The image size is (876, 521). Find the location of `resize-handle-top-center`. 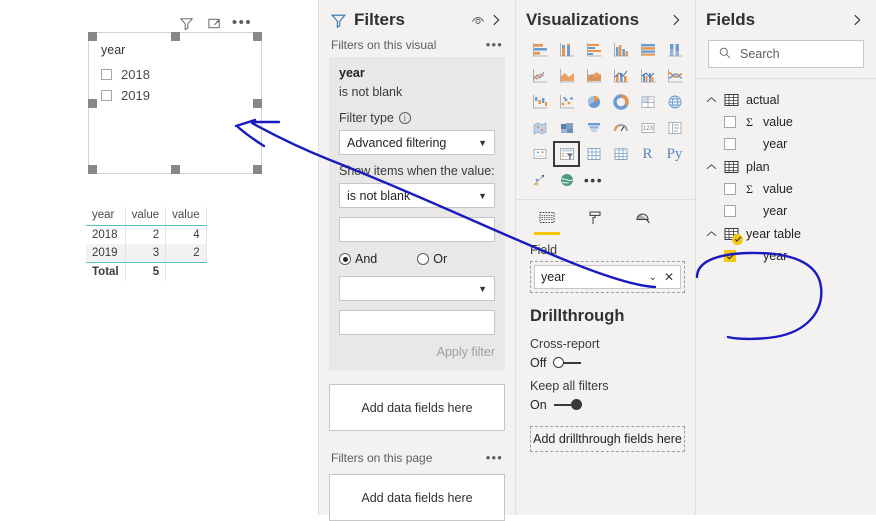

resize-handle-top-center is located at coordinates (175, 36).